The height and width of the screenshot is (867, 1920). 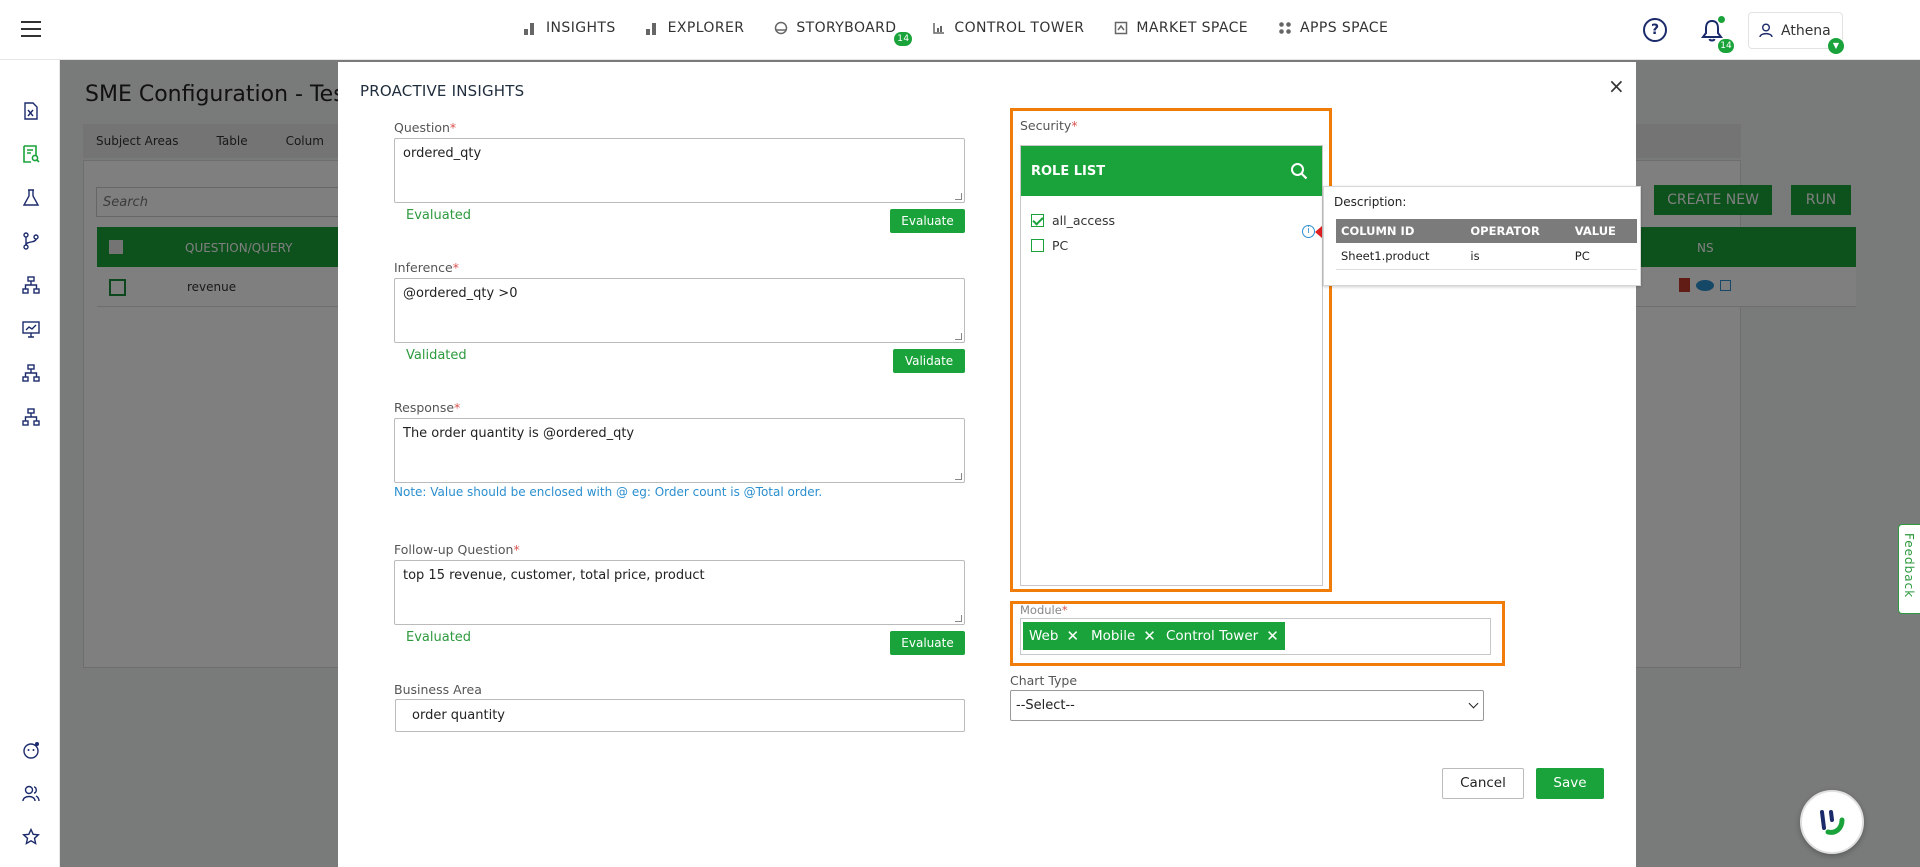 What do you see at coordinates (1037, 245) in the screenshot?
I see `role-checkbox` at bounding box center [1037, 245].